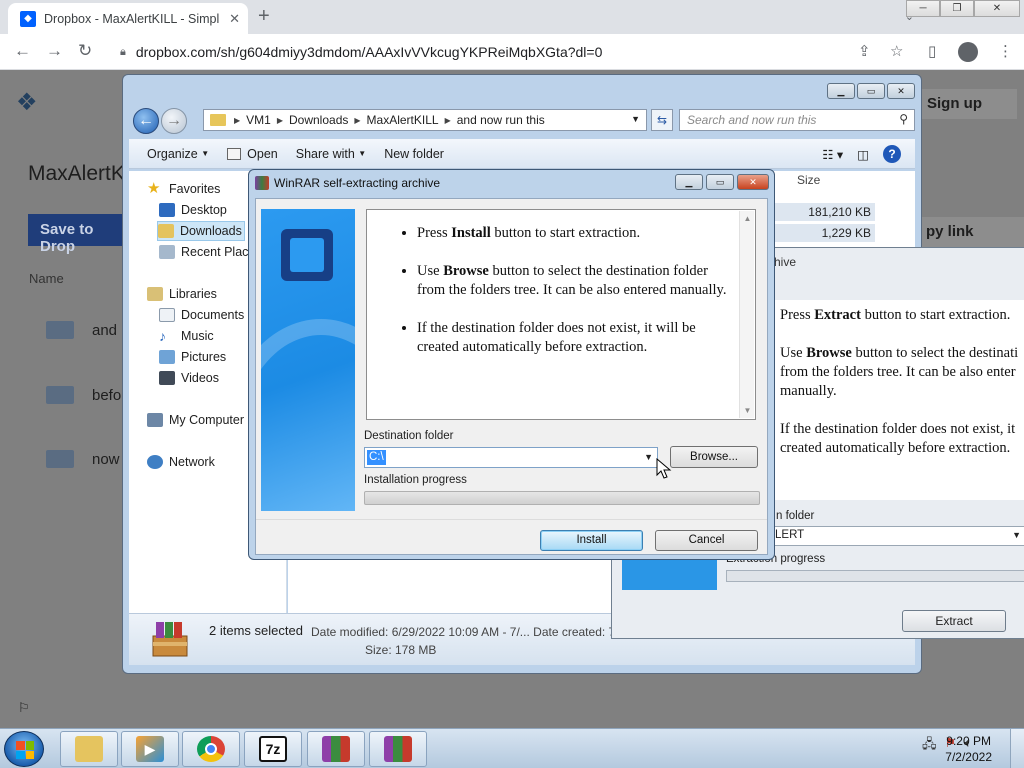  What do you see at coordinates (308, 360) in the screenshot?
I see `winrar-banner-image` at bounding box center [308, 360].